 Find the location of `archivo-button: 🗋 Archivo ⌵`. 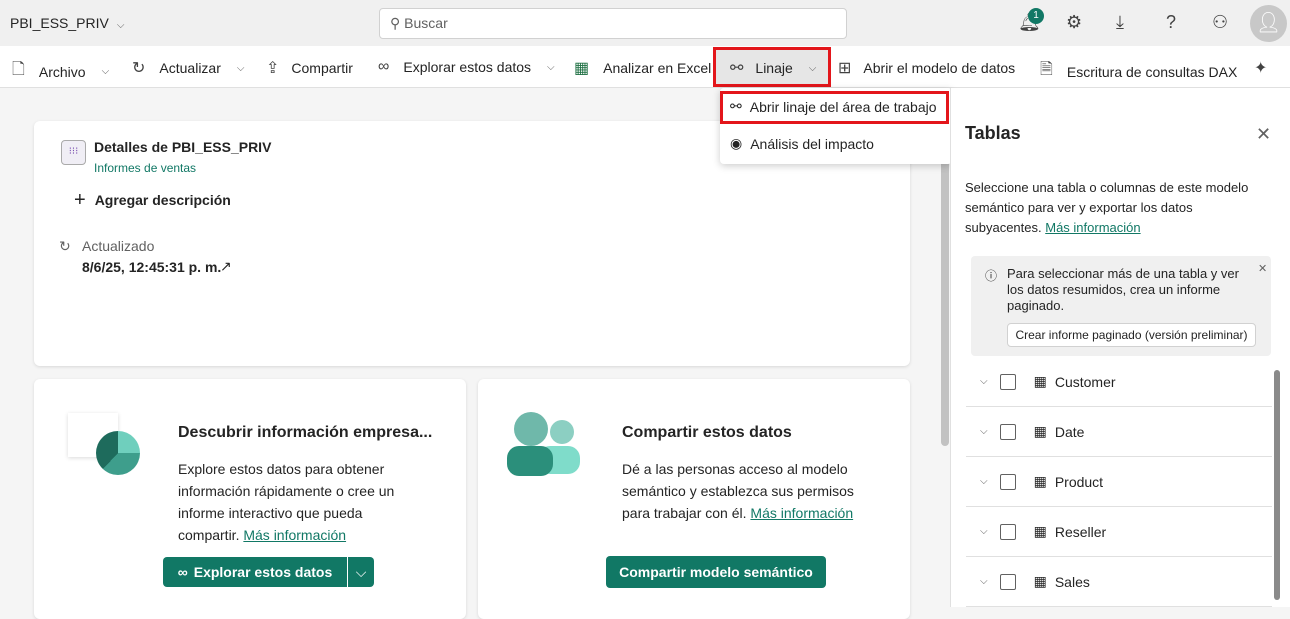

archivo-button: 🗋 Archivo ⌵ is located at coordinates (60, 71).